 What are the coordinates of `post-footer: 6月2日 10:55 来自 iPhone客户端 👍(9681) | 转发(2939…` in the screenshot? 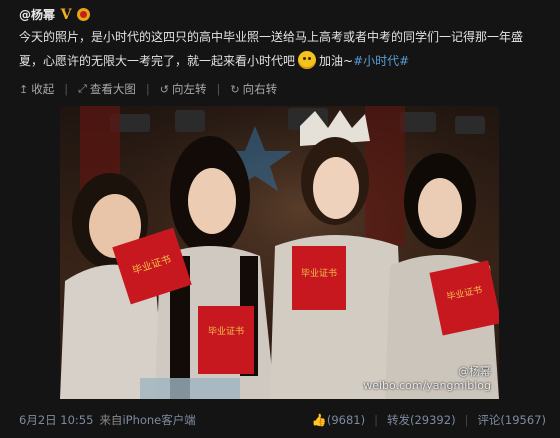 It's located at (282, 420).